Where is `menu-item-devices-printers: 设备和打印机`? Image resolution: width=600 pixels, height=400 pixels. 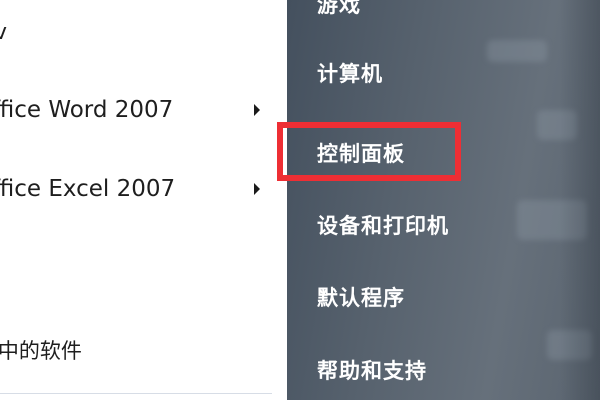 menu-item-devices-printers: 设备和打印机 is located at coordinates (442, 225).